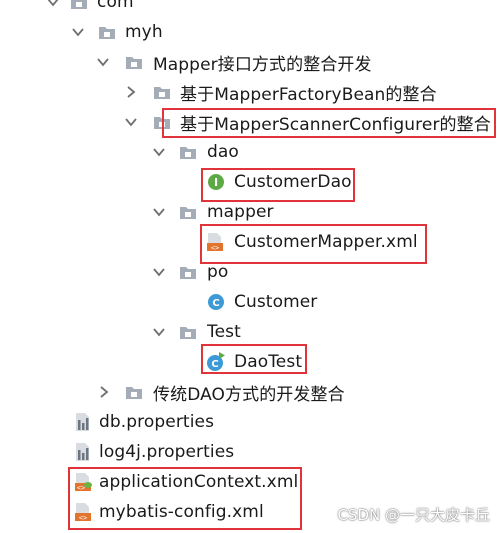 The height and width of the screenshot is (533, 504). What do you see at coordinates (252, 332) in the screenshot?
I see `tree-node-test: Test` at bounding box center [252, 332].